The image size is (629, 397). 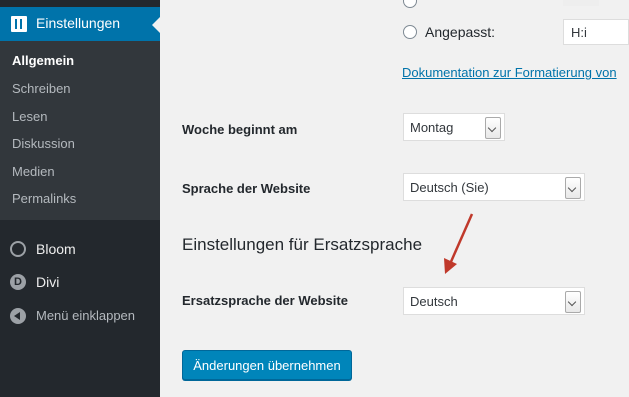 I want to click on menu-label-divi: Divi, so click(x=48, y=282).